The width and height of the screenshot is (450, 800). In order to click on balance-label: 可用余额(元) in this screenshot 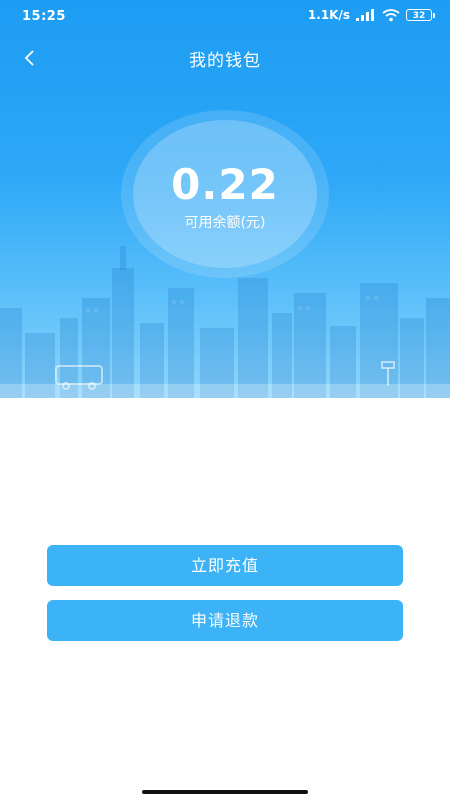, I will do `click(225, 223)`.